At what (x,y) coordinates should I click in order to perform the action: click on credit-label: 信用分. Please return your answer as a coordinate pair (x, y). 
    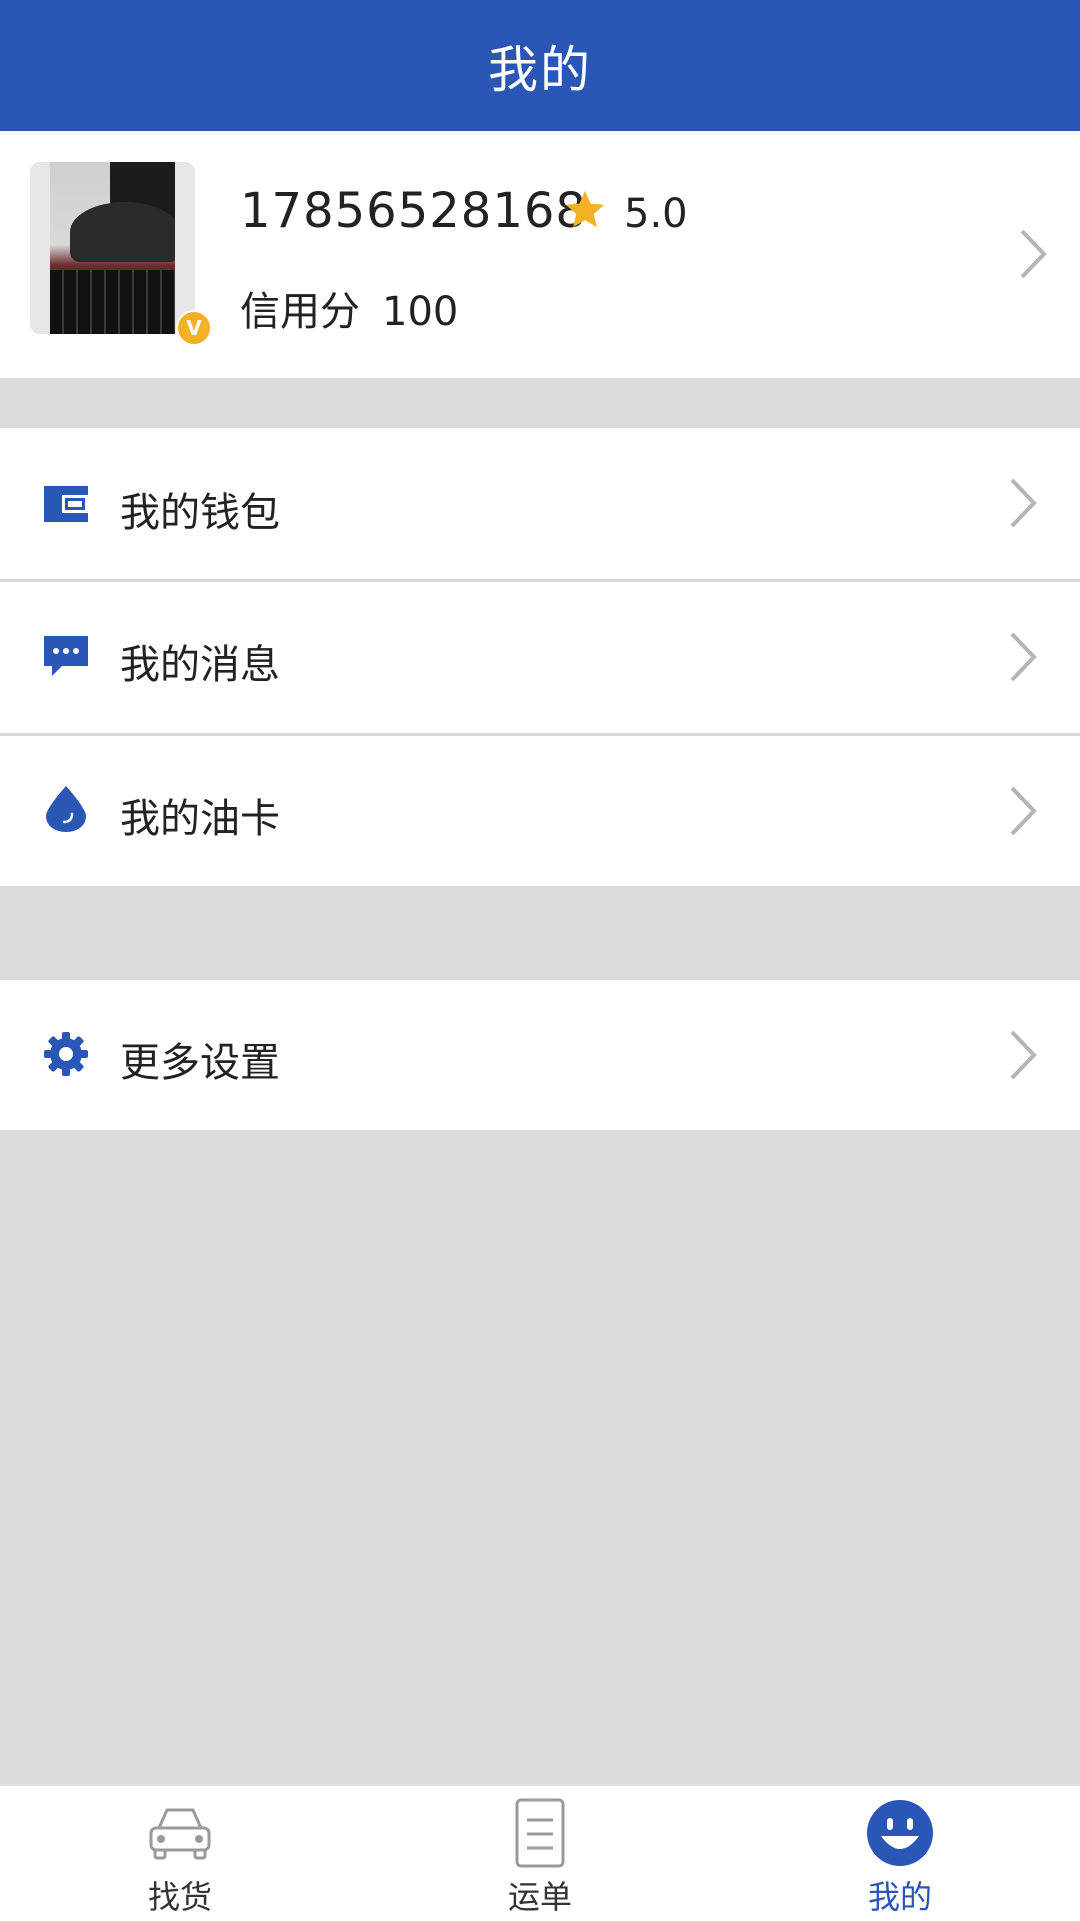
    Looking at the image, I should click on (300, 312).